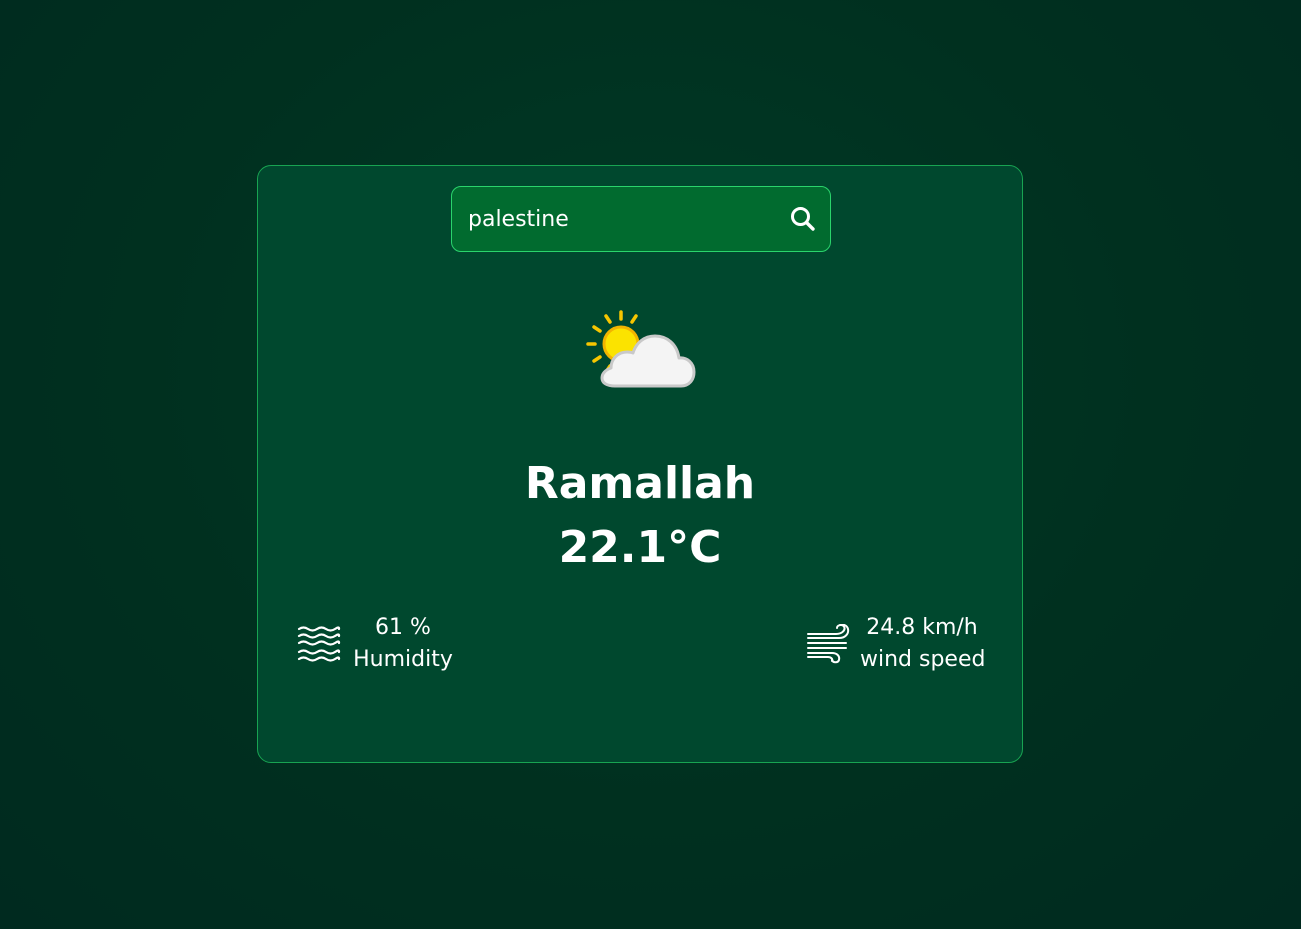 This screenshot has width=1301, height=929. I want to click on partly-cloudy-icon, so click(641, 349).